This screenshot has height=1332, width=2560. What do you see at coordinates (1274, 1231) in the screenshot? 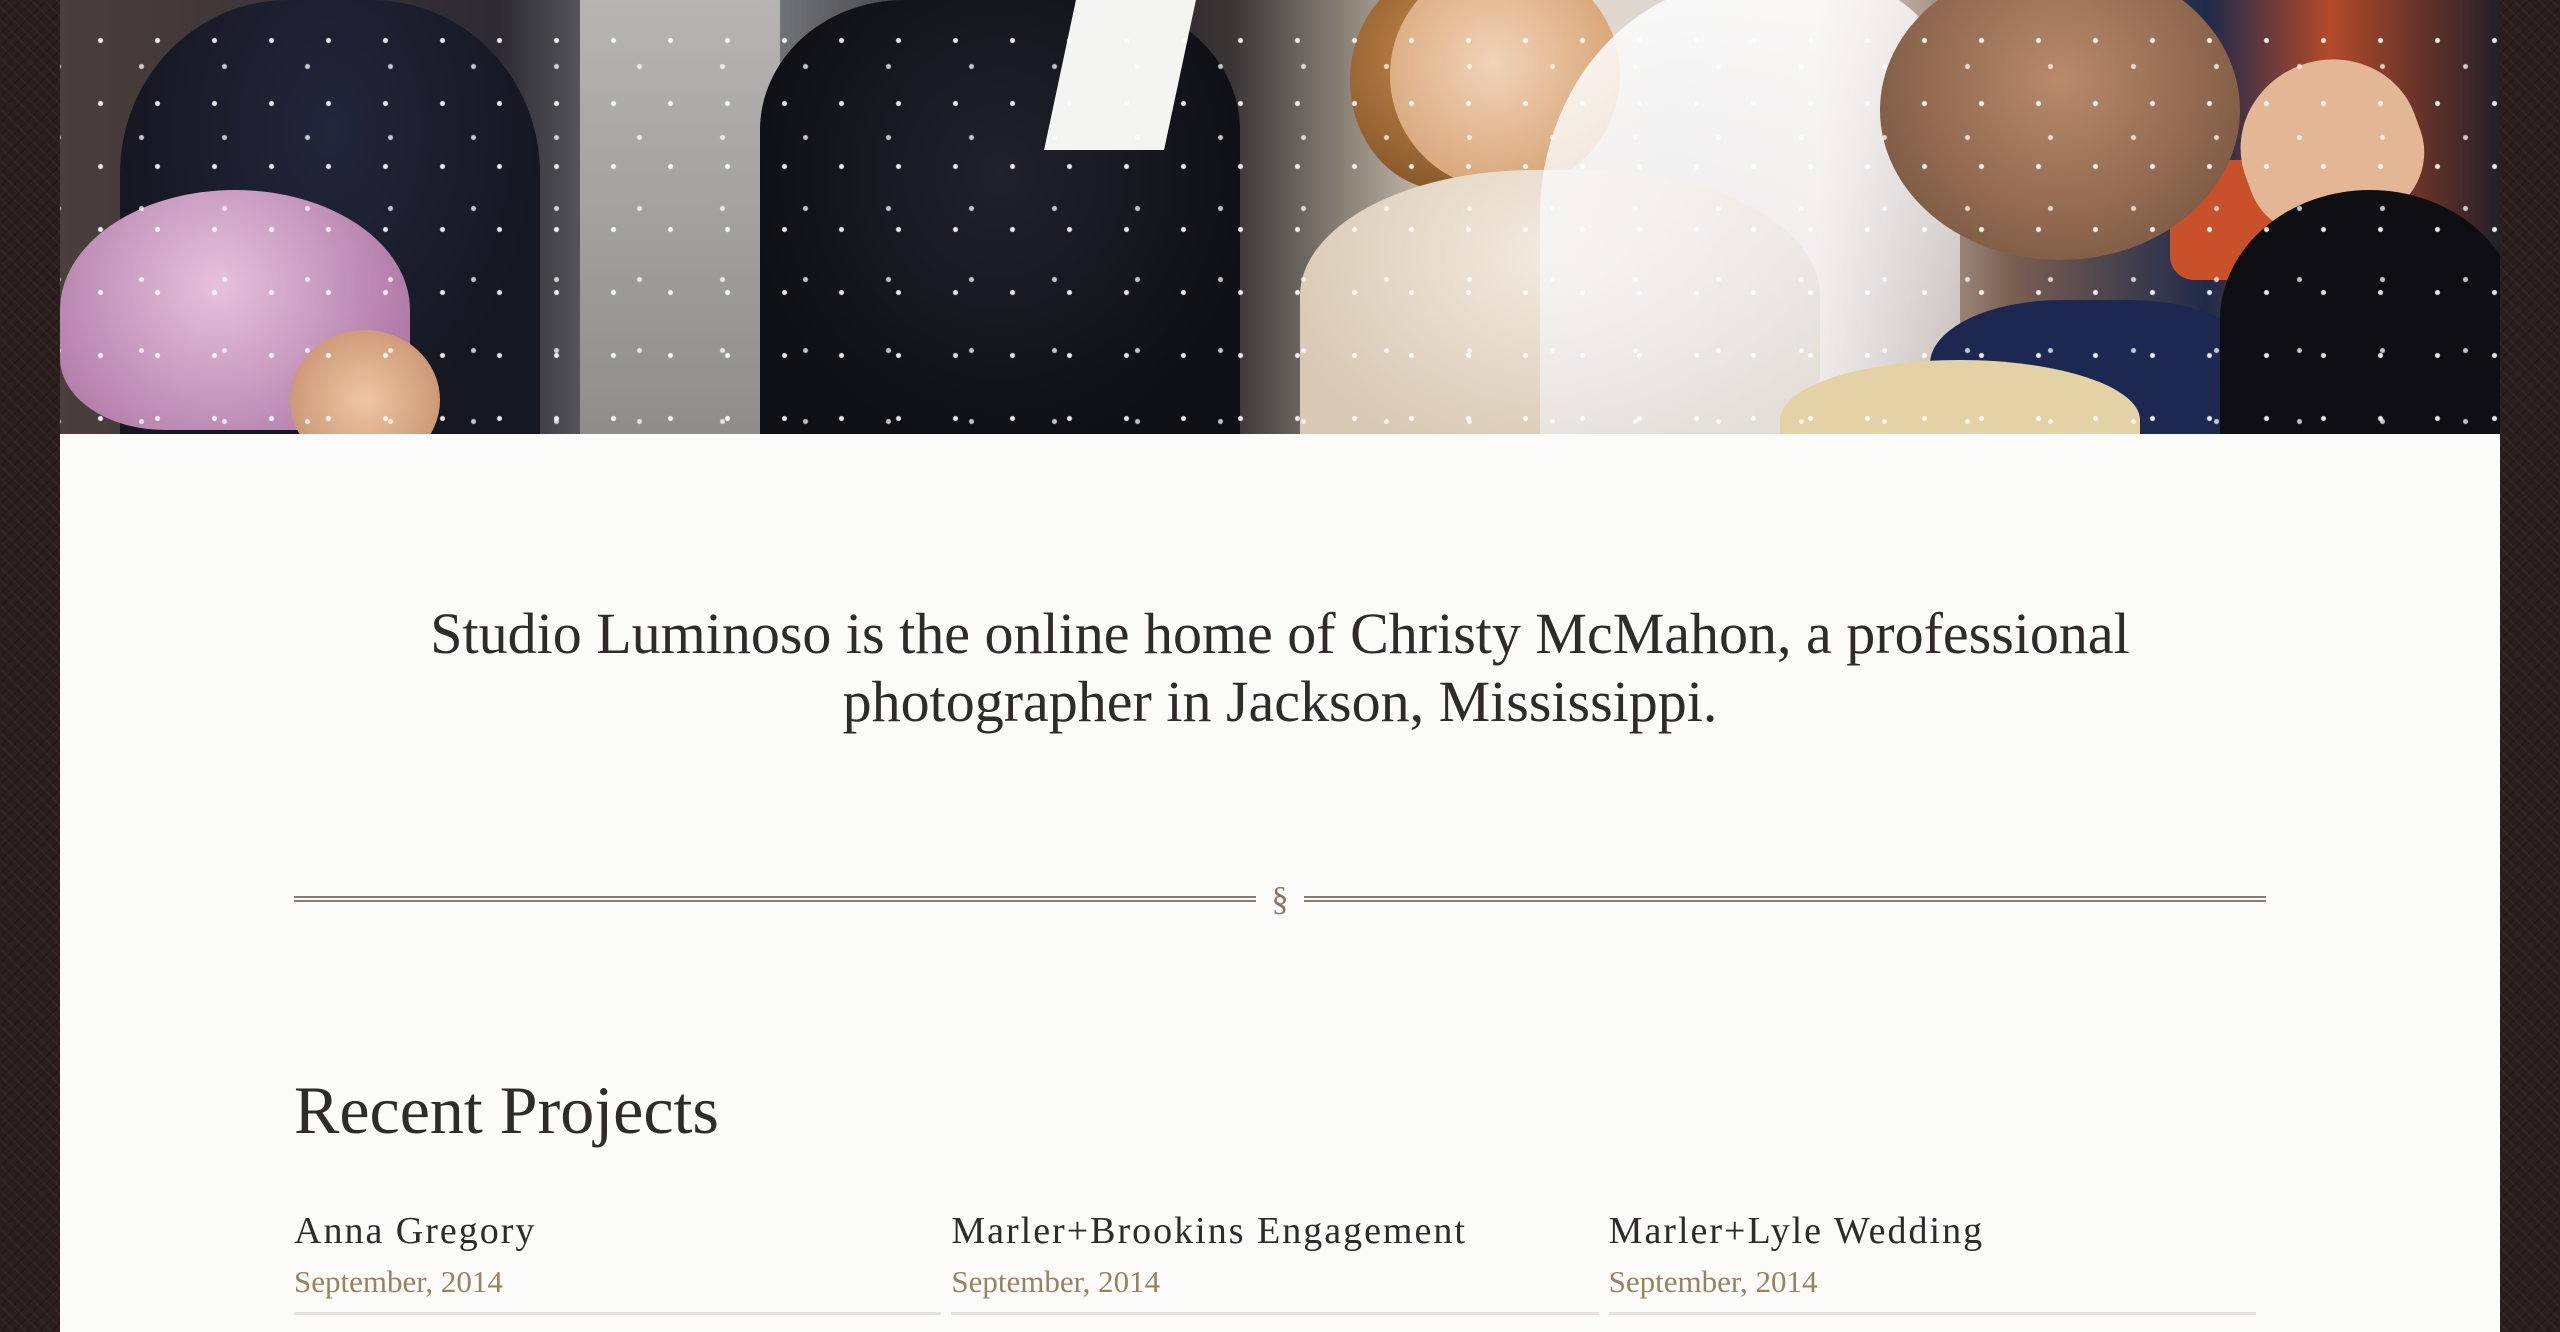
I see `project-name-link: Marler+Brookins Engagement` at bounding box center [1274, 1231].